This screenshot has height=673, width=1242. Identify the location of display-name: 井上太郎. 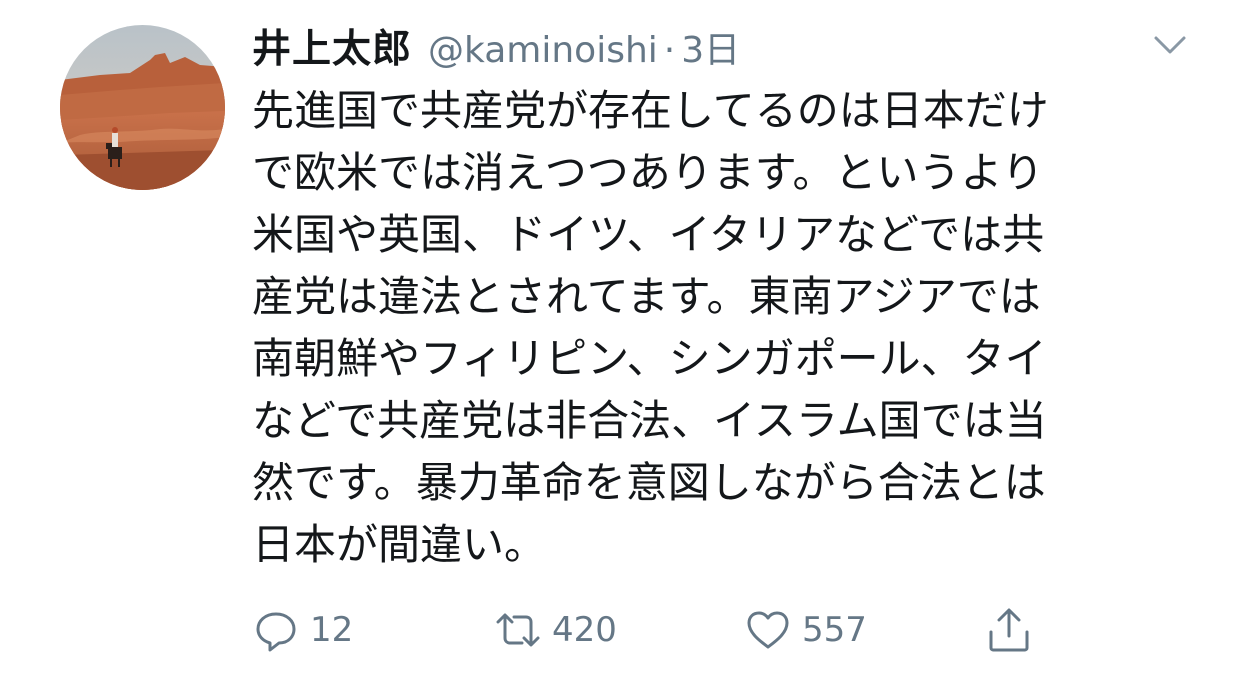
(332, 46).